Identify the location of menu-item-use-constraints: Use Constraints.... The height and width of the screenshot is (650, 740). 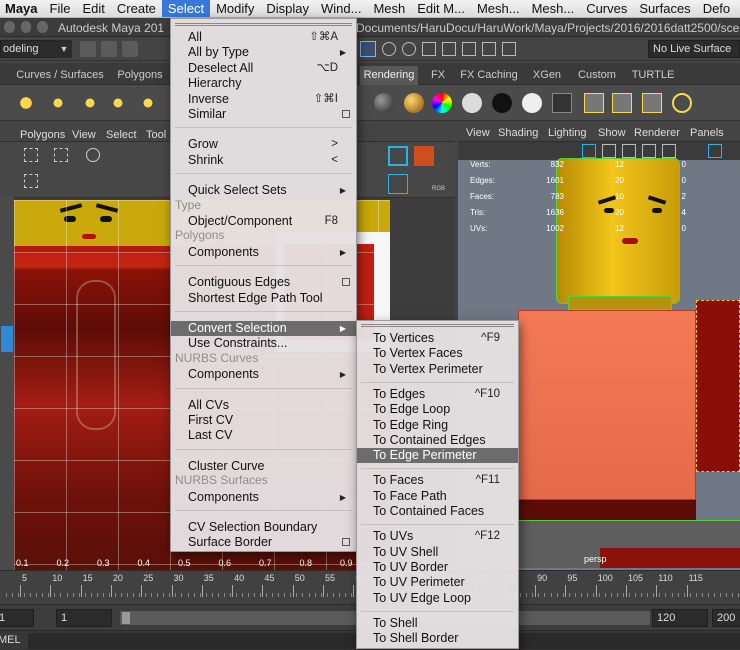
(263, 343).